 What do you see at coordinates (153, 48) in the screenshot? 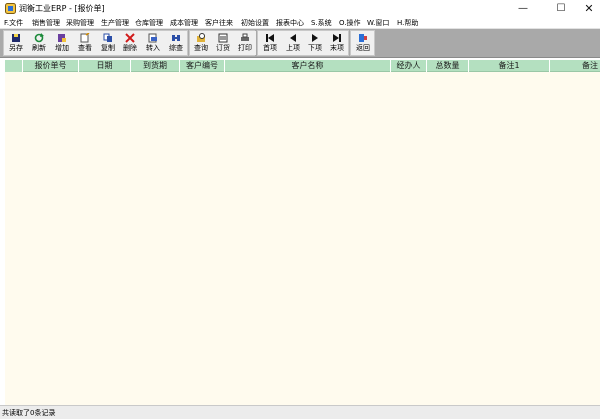
I see `import-label: 转入` at bounding box center [153, 48].